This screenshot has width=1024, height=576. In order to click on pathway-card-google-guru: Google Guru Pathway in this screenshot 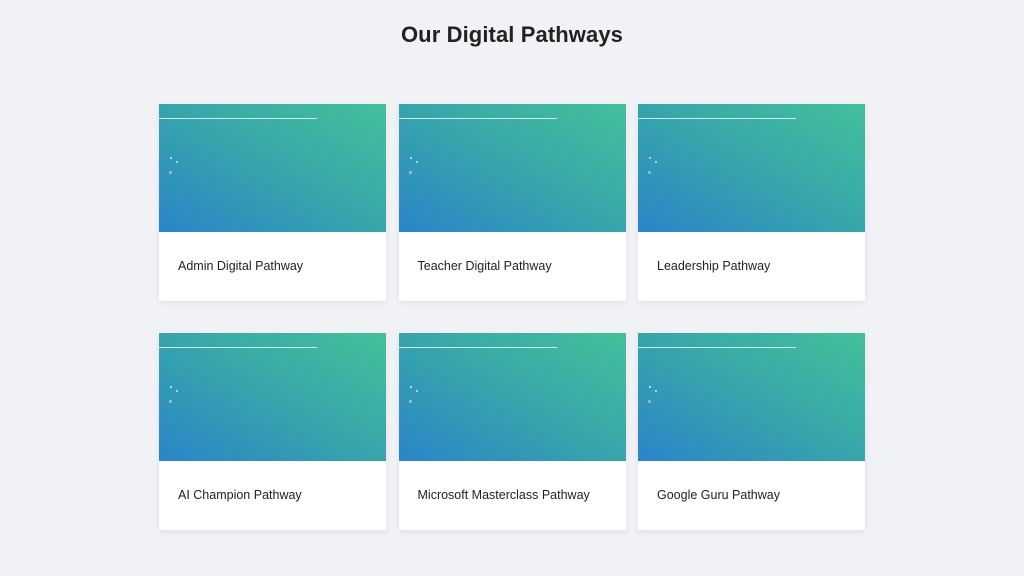, I will do `click(751, 431)`.